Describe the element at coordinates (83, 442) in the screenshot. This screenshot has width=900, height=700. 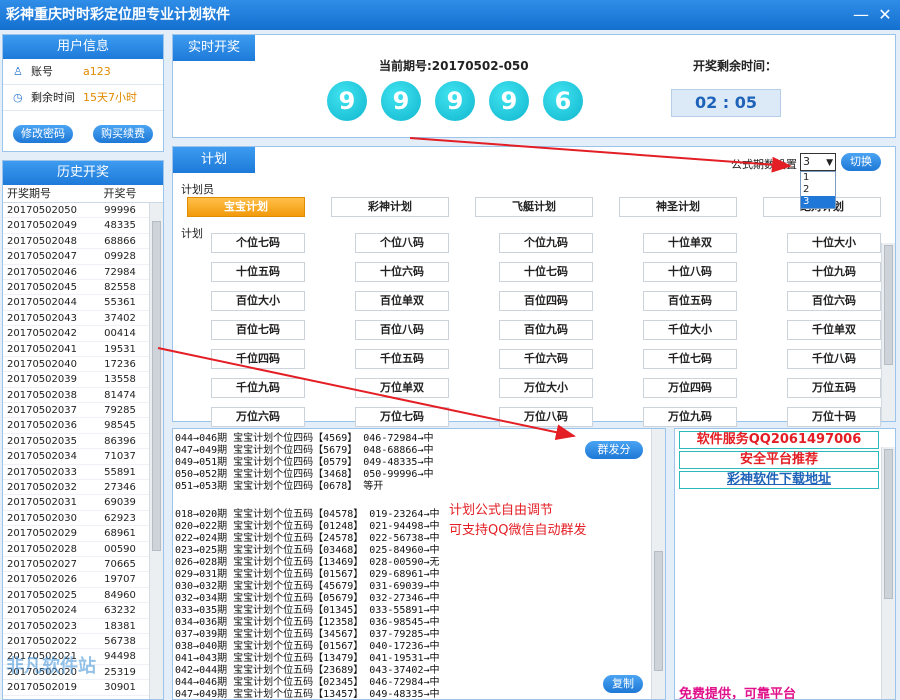
I see `history-row: 20170502035 86396` at that location.